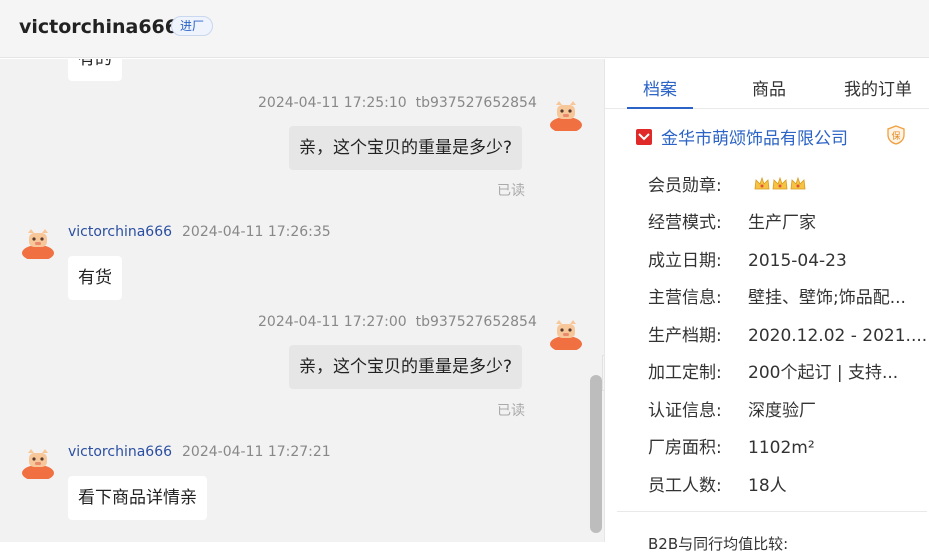 Image resolution: width=929 pixels, height=554 pixels. What do you see at coordinates (782, 223) in the screenshot?
I see `info-value: 生产厂家` at bounding box center [782, 223].